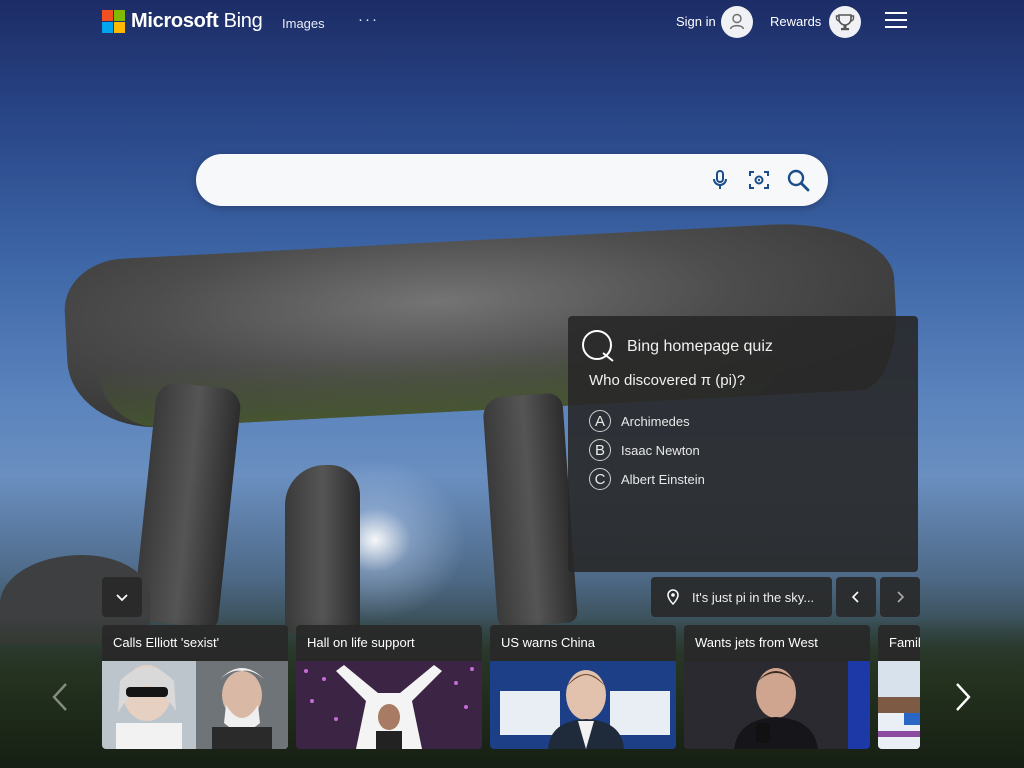  I want to click on microphone-icon, so click(720, 180).